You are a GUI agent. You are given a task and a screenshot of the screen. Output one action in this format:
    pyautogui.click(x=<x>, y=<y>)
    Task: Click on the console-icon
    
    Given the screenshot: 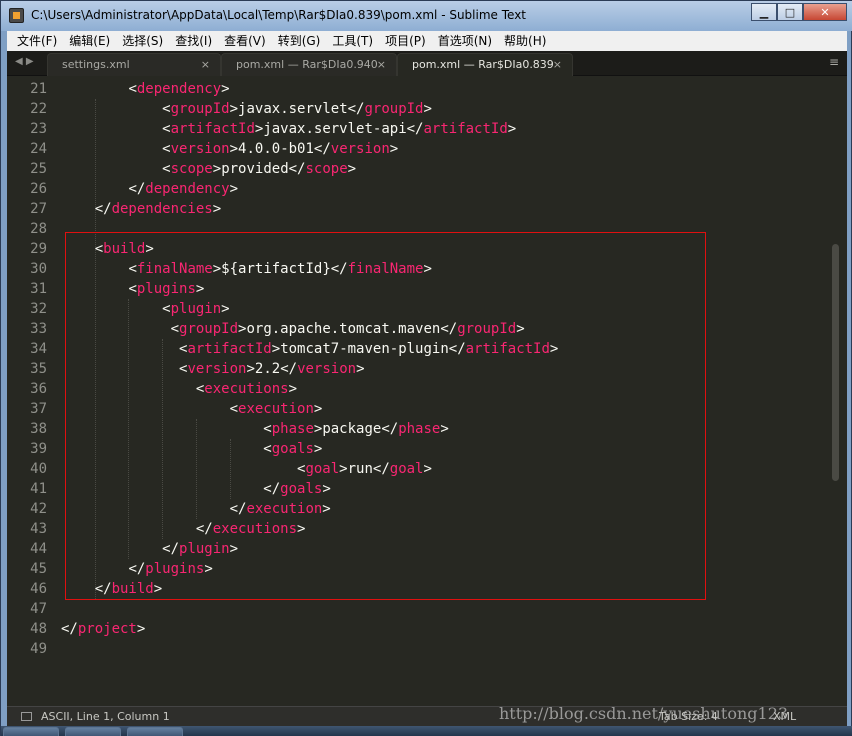 What is the action you would take?
    pyautogui.click(x=26, y=716)
    